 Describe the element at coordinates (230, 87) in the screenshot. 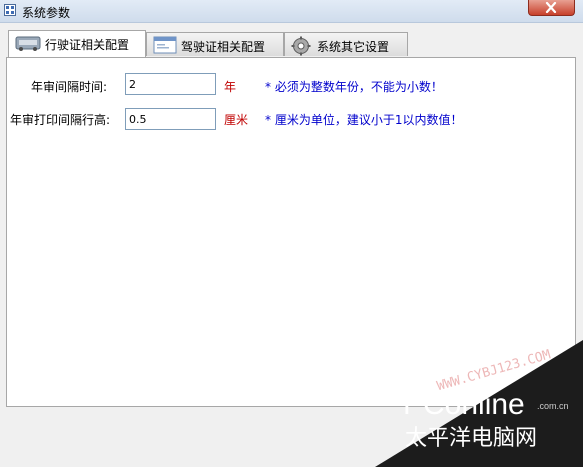

I see `inspection-interval-unit: 年` at that location.